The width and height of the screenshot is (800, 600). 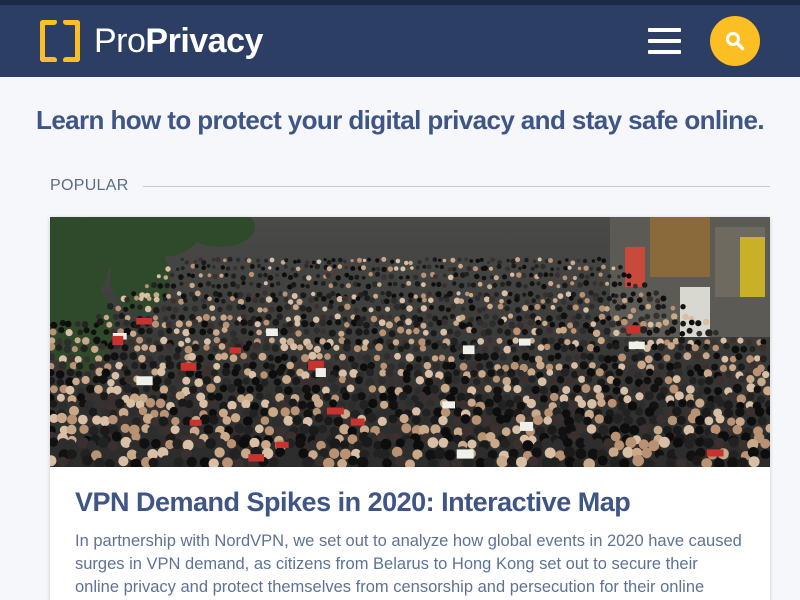 I want to click on section-divider, so click(x=456, y=186).